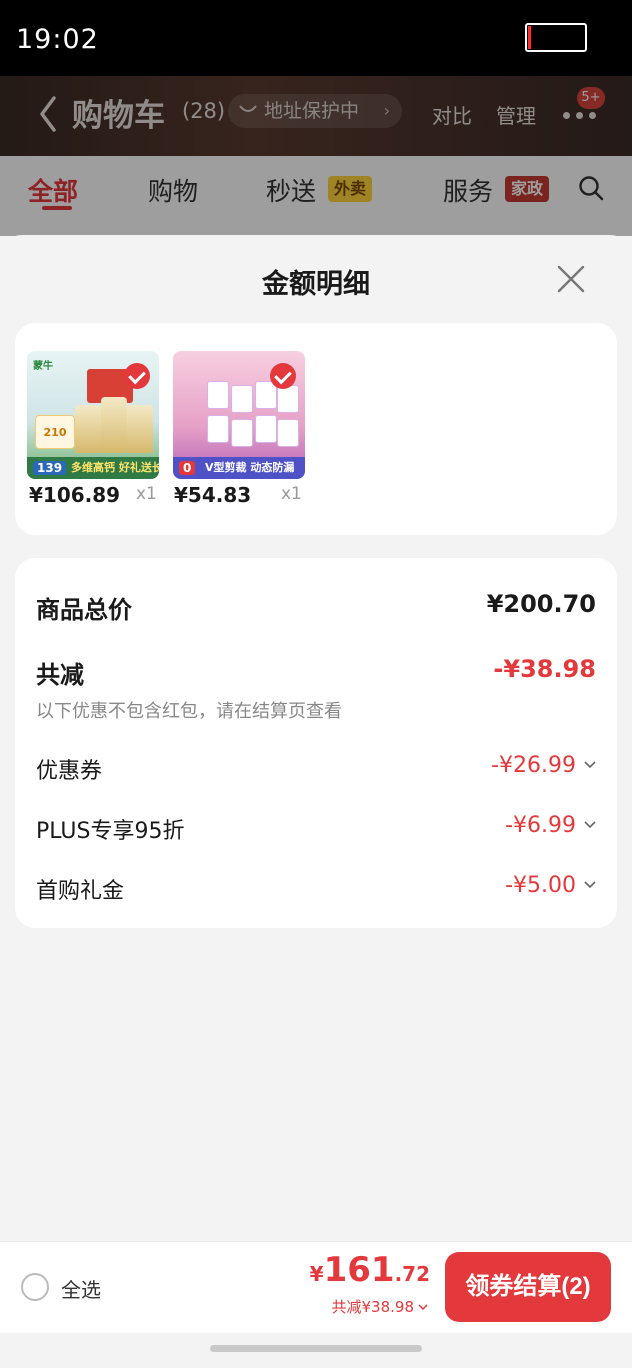  What do you see at coordinates (69, 771) in the screenshot?
I see `discount-label: 优惠券` at bounding box center [69, 771].